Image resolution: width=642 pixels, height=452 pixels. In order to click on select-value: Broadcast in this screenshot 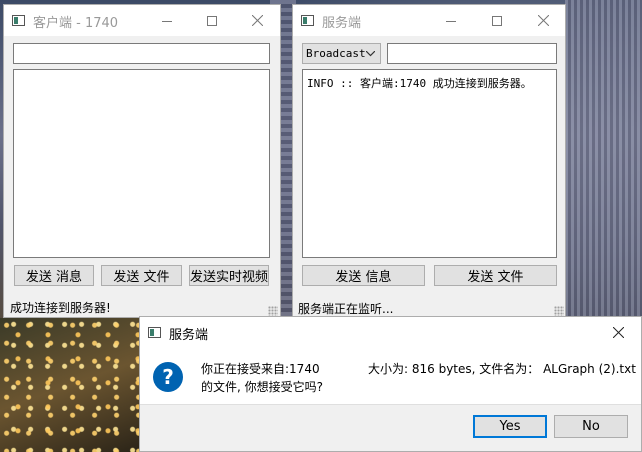, I will do `click(336, 53)`.